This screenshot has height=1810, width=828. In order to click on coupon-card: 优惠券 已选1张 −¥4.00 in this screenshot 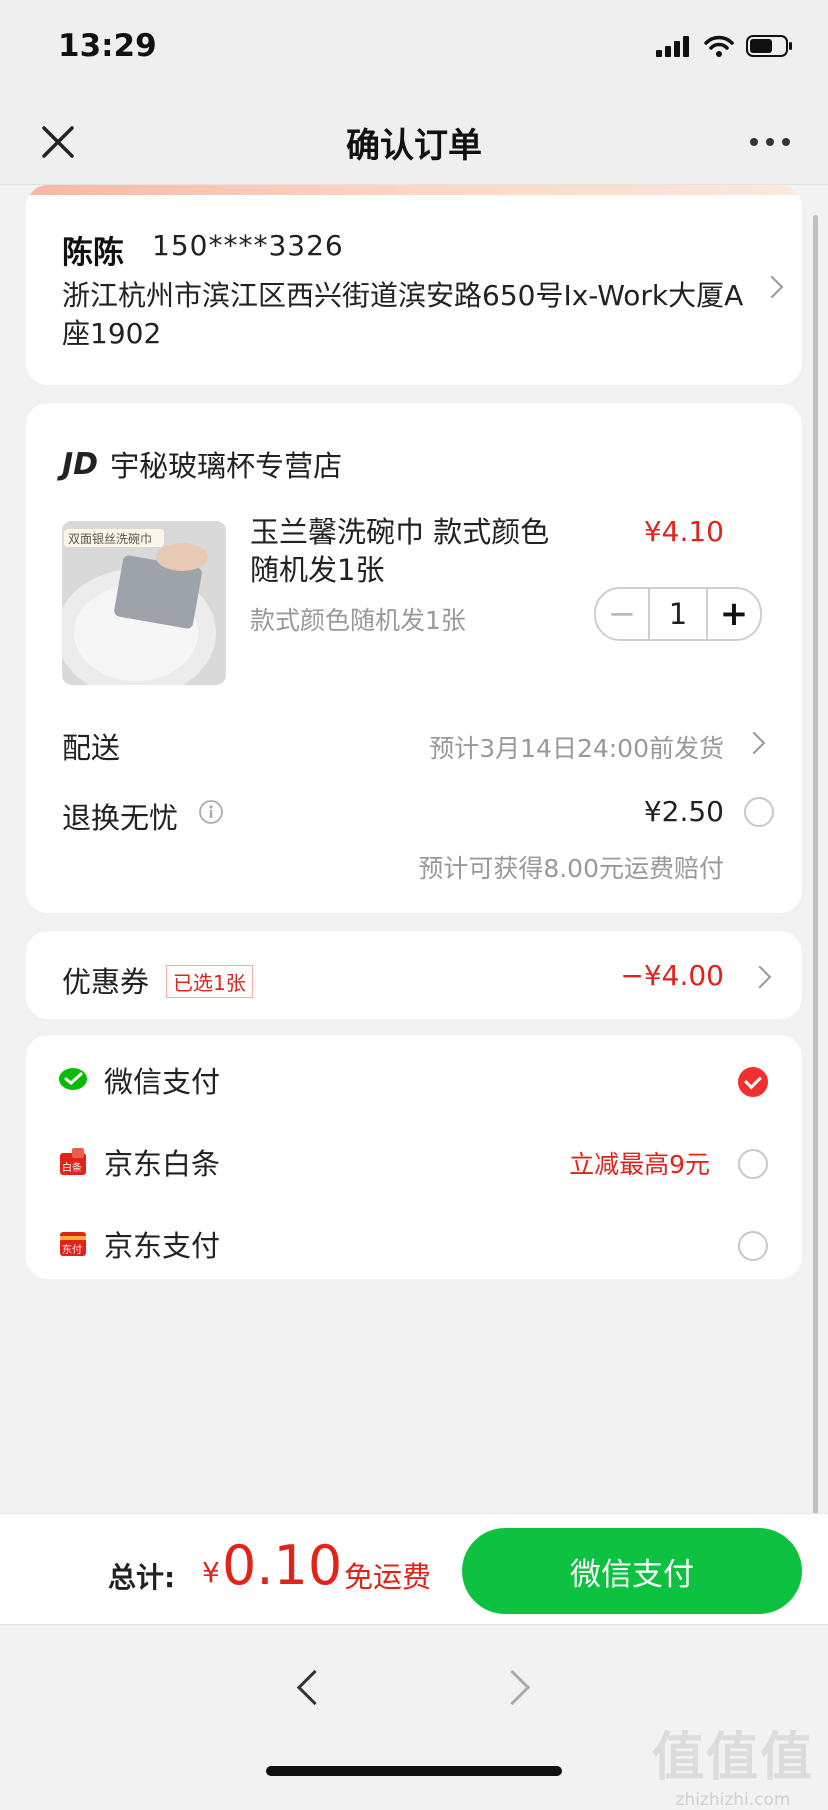, I will do `click(414, 975)`.